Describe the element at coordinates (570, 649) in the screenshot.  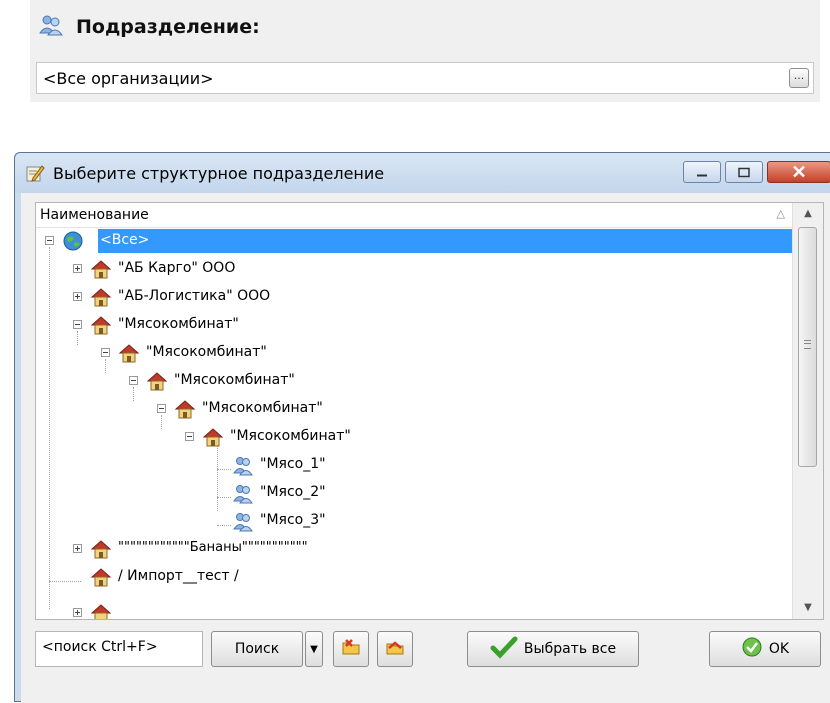
I see `select-all-button-label: Выбрать все` at that location.